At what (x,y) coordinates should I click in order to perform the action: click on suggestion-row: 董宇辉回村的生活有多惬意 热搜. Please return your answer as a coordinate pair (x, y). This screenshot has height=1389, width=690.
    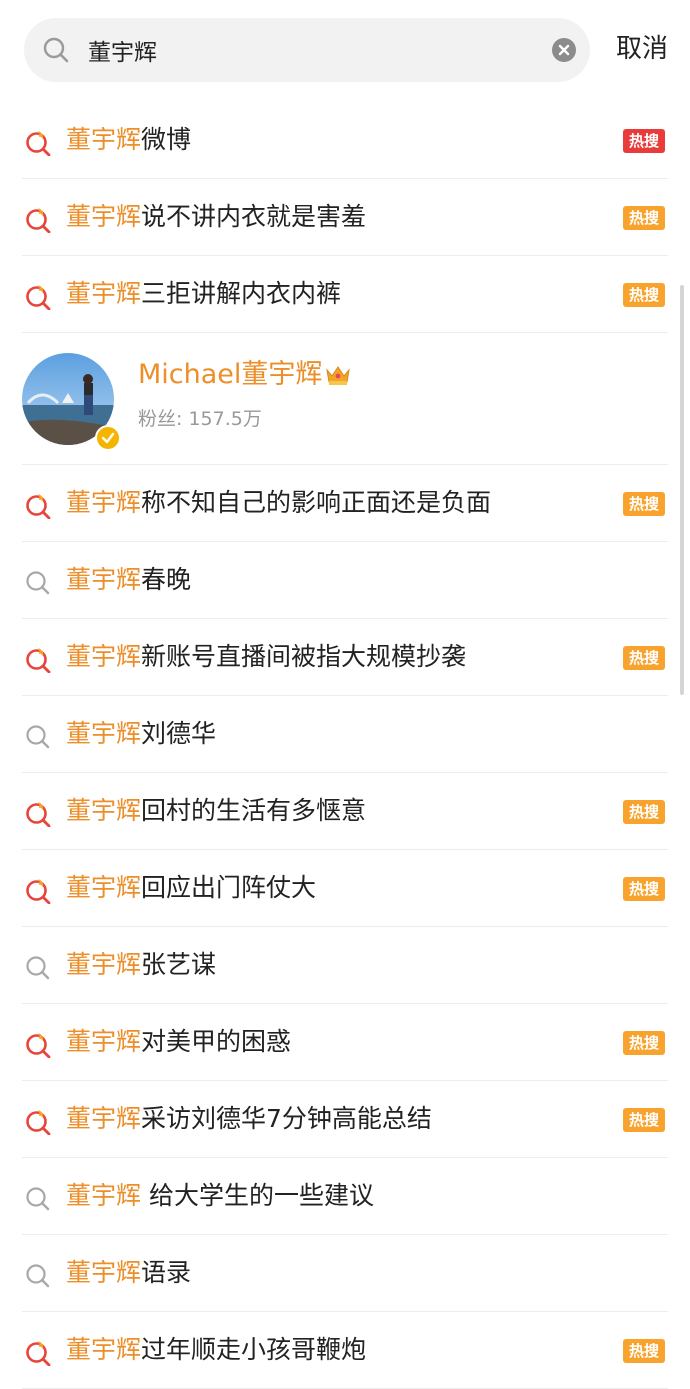
    Looking at the image, I should click on (345, 811).